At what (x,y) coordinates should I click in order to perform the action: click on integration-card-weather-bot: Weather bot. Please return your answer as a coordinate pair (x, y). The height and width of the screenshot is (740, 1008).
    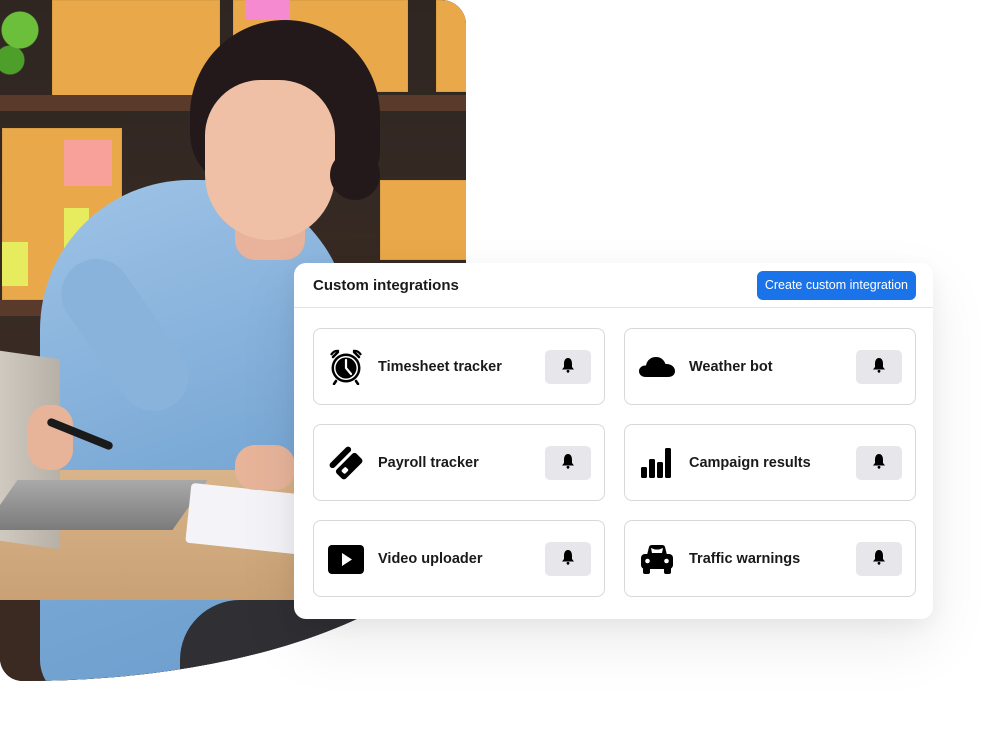
    Looking at the image, I should click on (770, 366).